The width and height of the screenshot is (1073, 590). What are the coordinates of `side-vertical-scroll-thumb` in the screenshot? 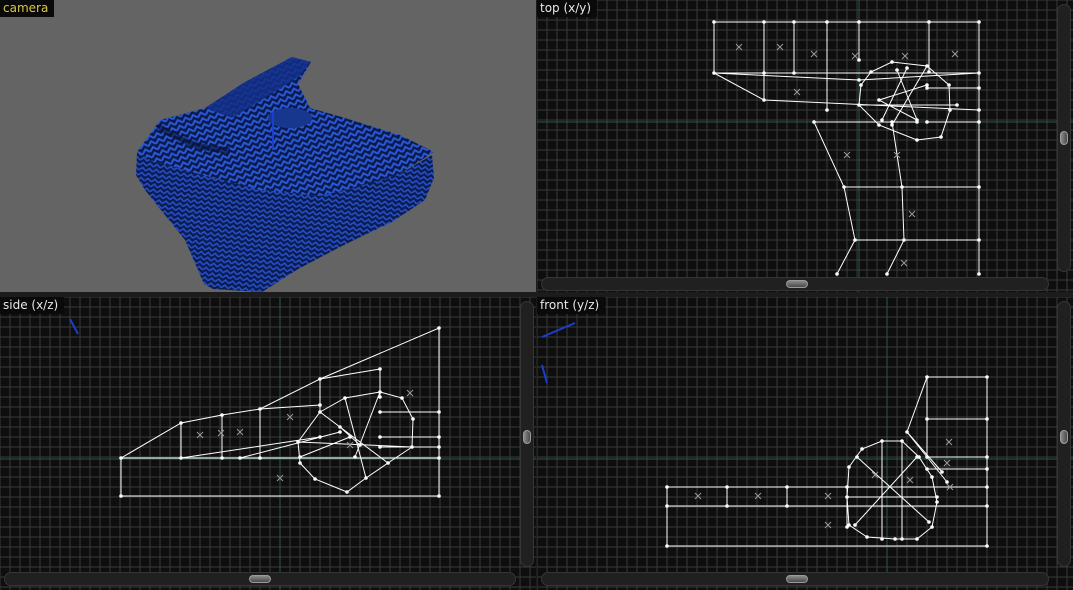 It's located at (527, 437).